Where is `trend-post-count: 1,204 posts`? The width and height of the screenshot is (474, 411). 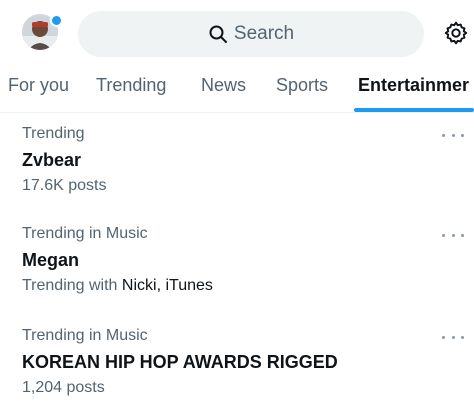 trend-post-count: 1,204 posts is located at coordinates (63, 387).